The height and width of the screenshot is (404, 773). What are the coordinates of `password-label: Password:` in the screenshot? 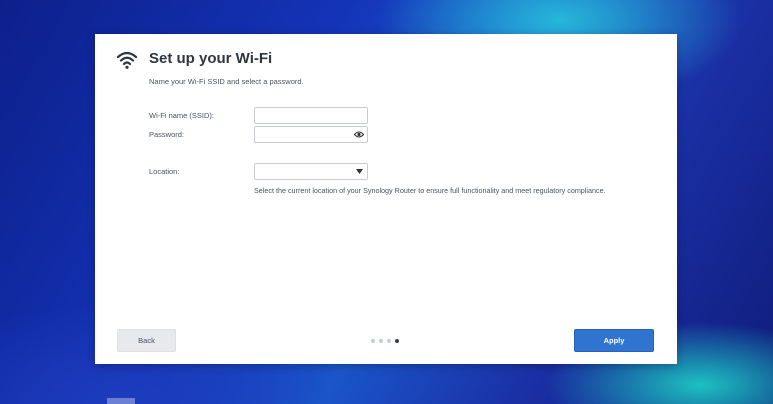 It's located at (167, 134).